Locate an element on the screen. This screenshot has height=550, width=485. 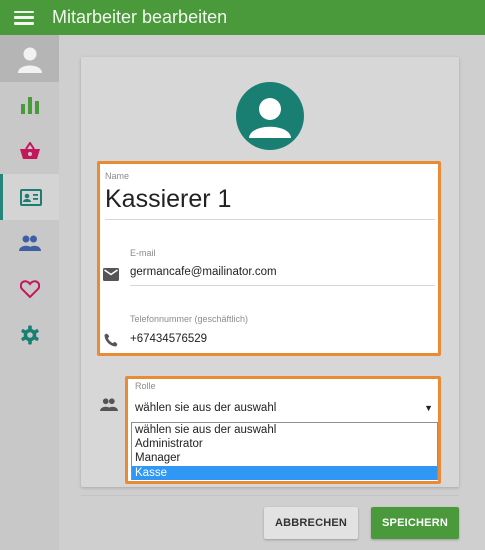
sidebar-item-statistics is located at coordinates (29, 105).